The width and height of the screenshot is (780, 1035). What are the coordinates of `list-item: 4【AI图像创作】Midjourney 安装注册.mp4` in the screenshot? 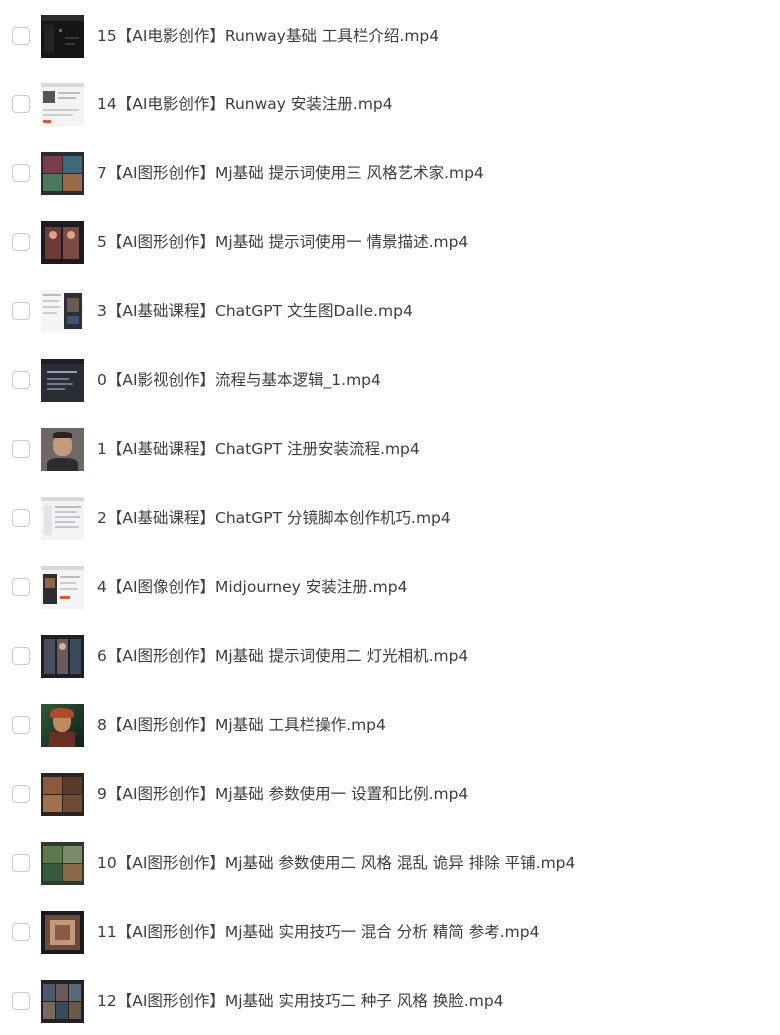 It's located at (390, 587).